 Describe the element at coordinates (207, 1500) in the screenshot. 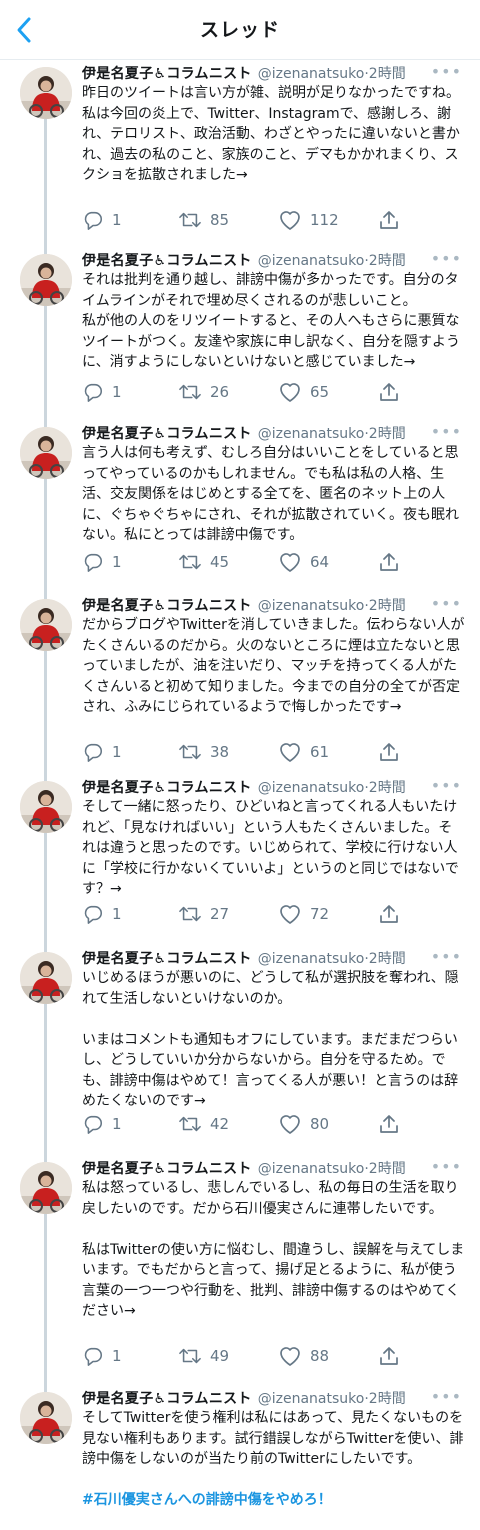

I see `hashtag-link: #石川優実さんへの誹謗中傷をやめろ！` at that location.